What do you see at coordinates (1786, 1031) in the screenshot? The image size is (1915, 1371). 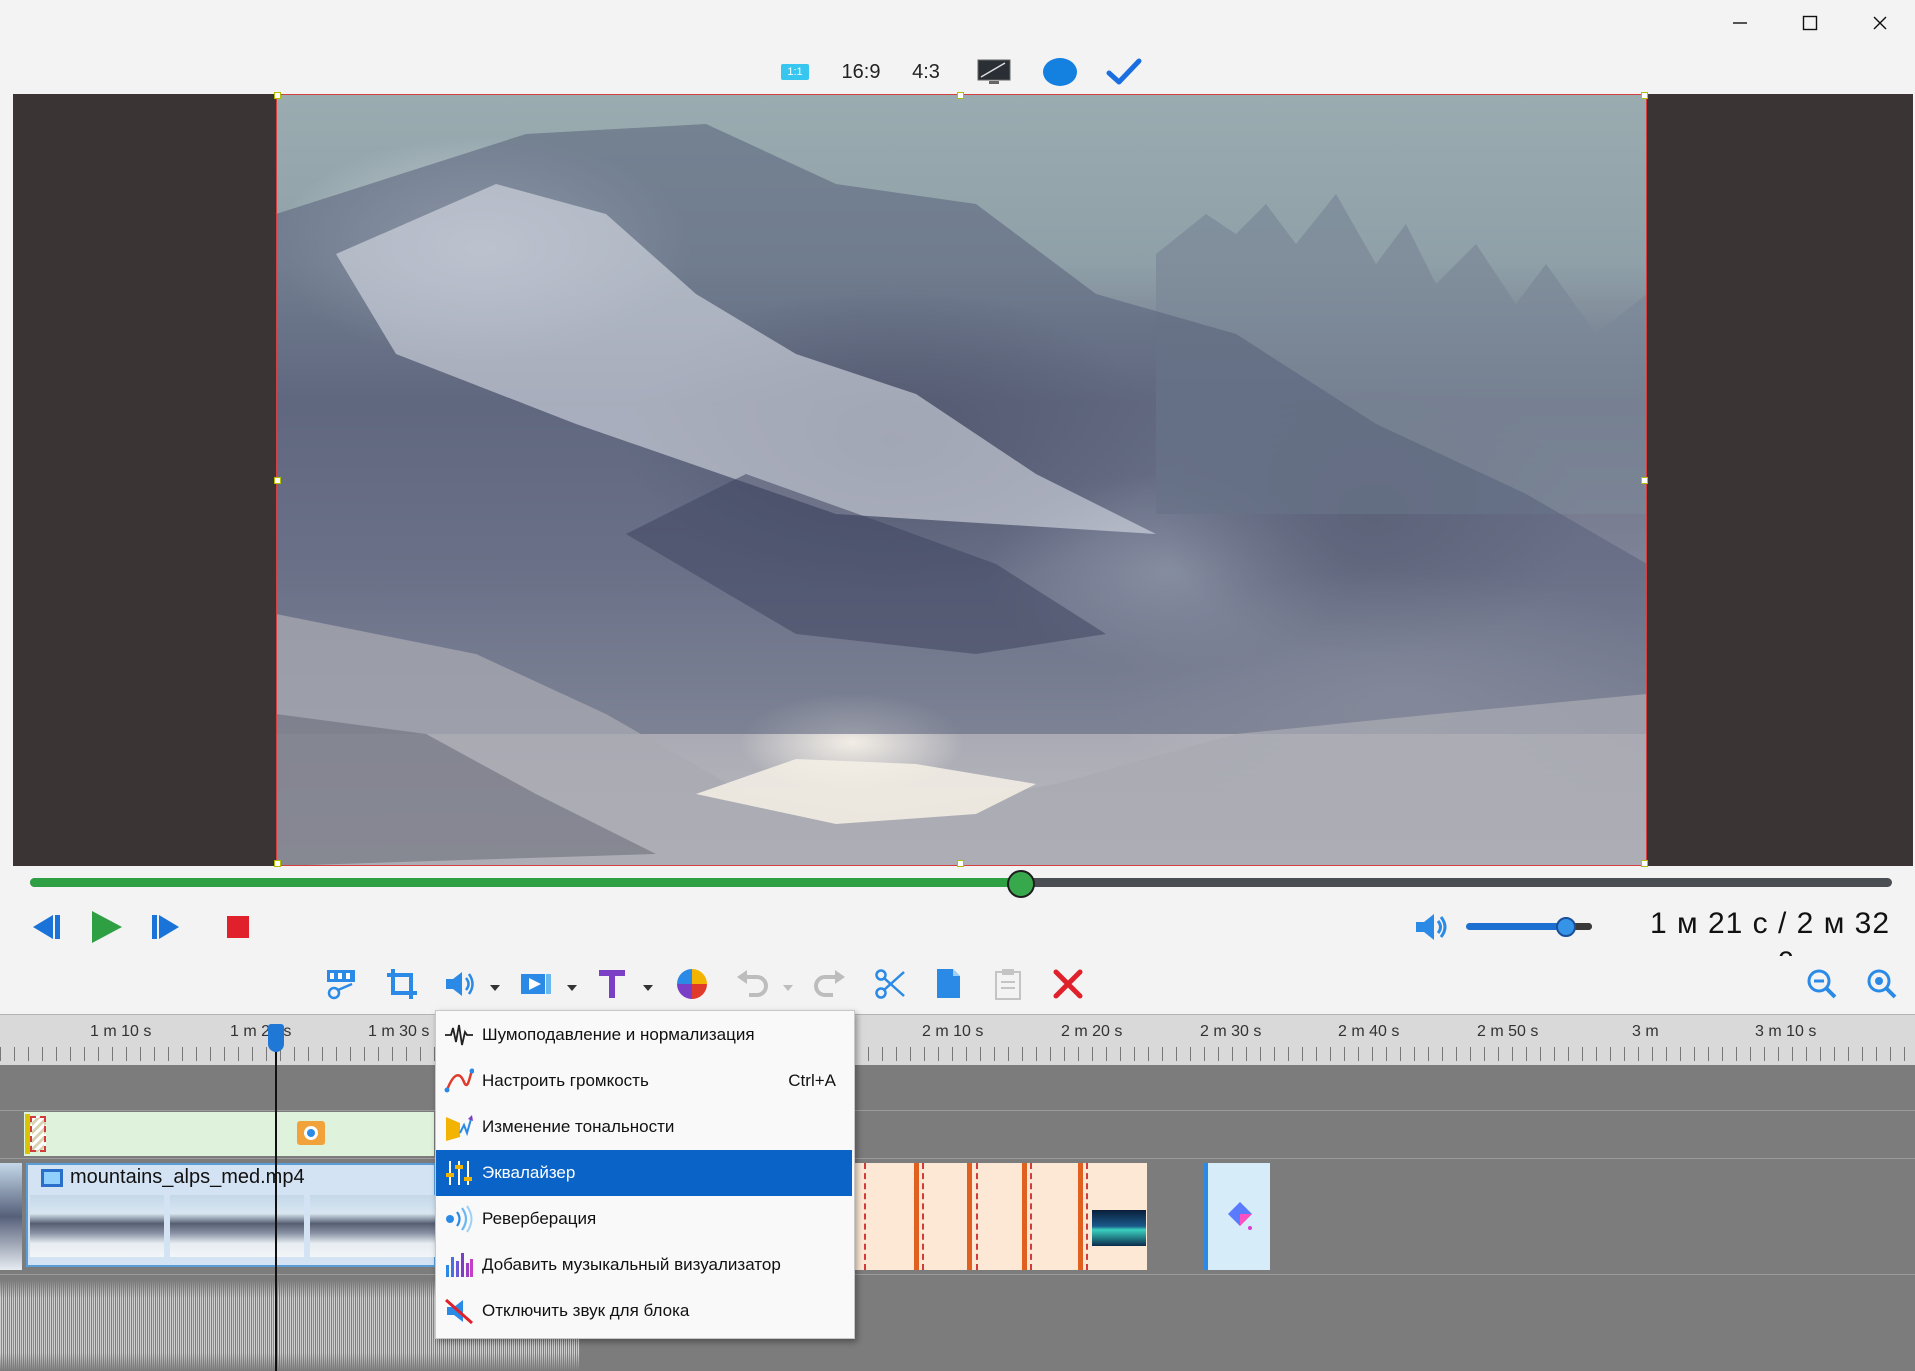 I see `ruler-label: 3 m 10 s` at bounding box center [1786, 1031].